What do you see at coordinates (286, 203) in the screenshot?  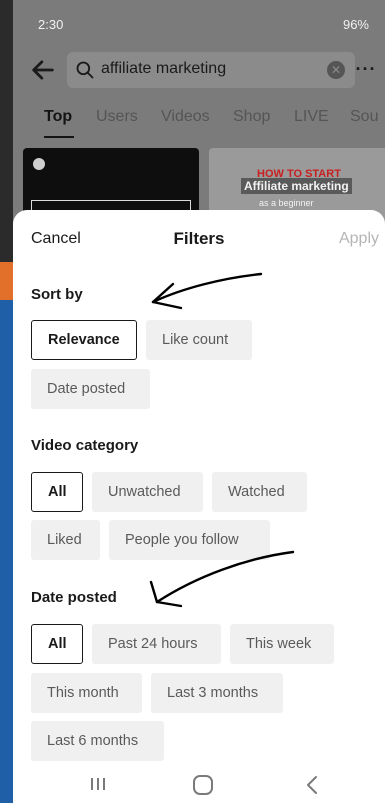 I see `thumbnail-subtitle: as a beginner` at bounding box center [286, 203].